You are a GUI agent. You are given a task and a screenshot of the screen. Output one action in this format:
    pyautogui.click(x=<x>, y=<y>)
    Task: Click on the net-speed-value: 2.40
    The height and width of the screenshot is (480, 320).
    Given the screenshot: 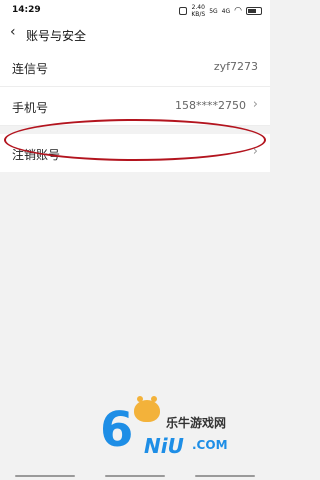 What is the action you would take?
    pyautogui.click(x=198, y=7)
    